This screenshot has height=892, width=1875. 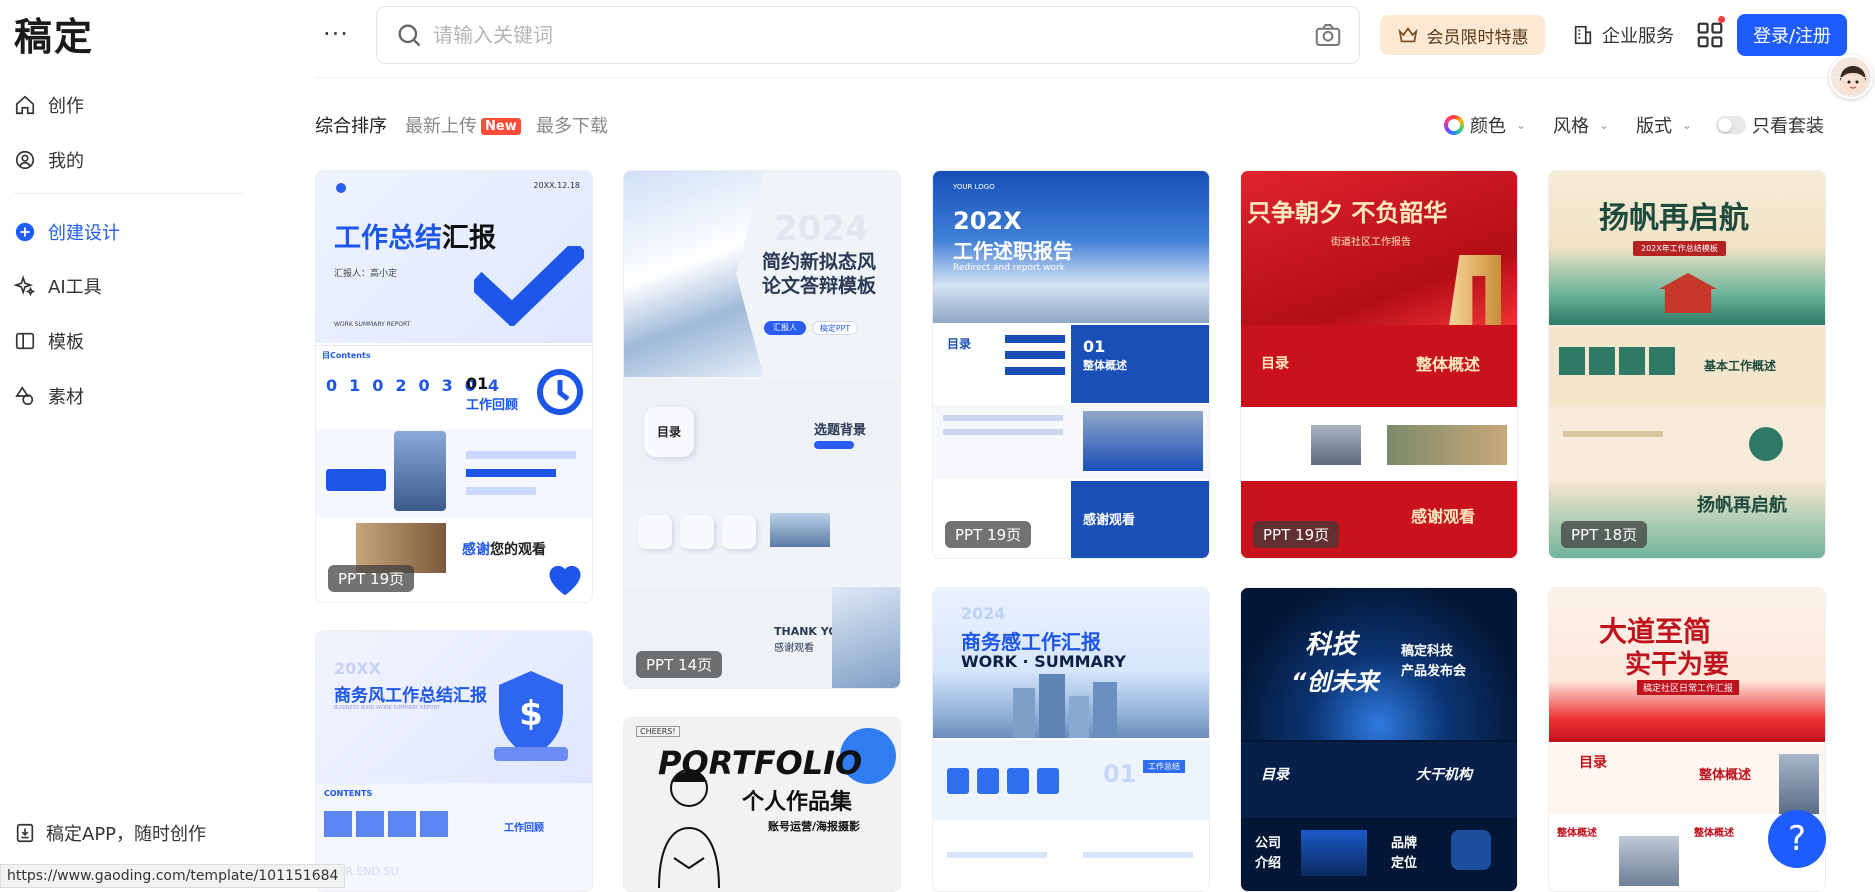 I want to click on slide-title: 202X, so click(x=987, y=221).